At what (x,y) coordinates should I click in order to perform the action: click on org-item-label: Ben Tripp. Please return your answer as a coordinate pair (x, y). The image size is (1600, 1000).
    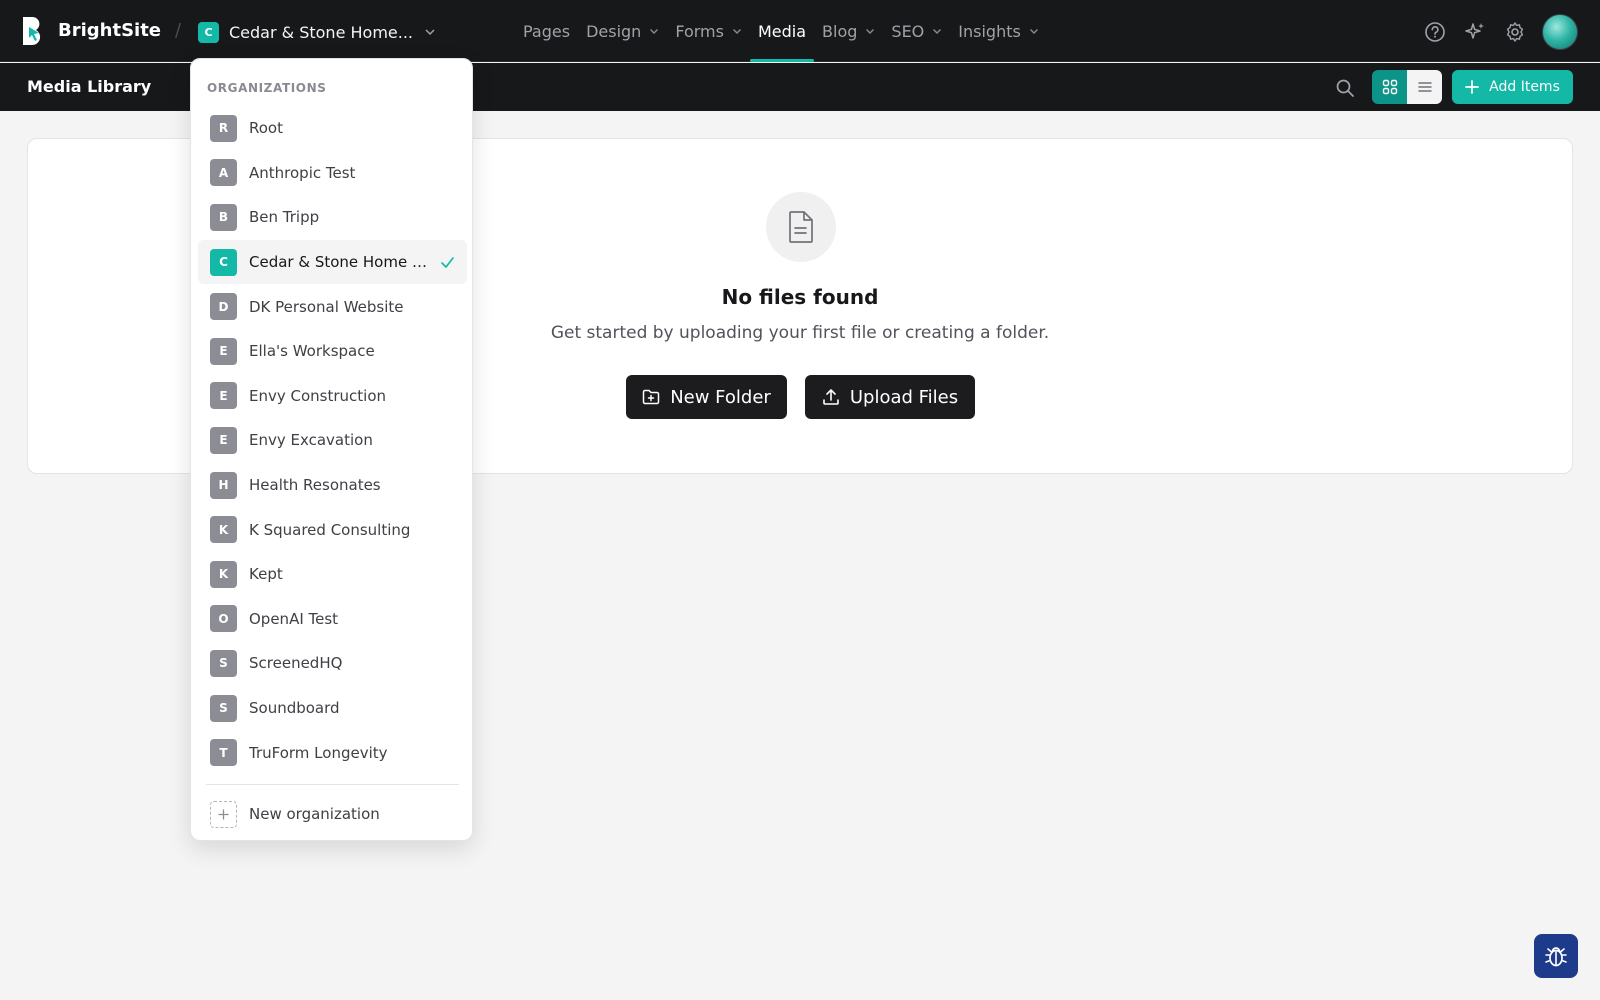
    Looking at the image, I should click on (284, 217).